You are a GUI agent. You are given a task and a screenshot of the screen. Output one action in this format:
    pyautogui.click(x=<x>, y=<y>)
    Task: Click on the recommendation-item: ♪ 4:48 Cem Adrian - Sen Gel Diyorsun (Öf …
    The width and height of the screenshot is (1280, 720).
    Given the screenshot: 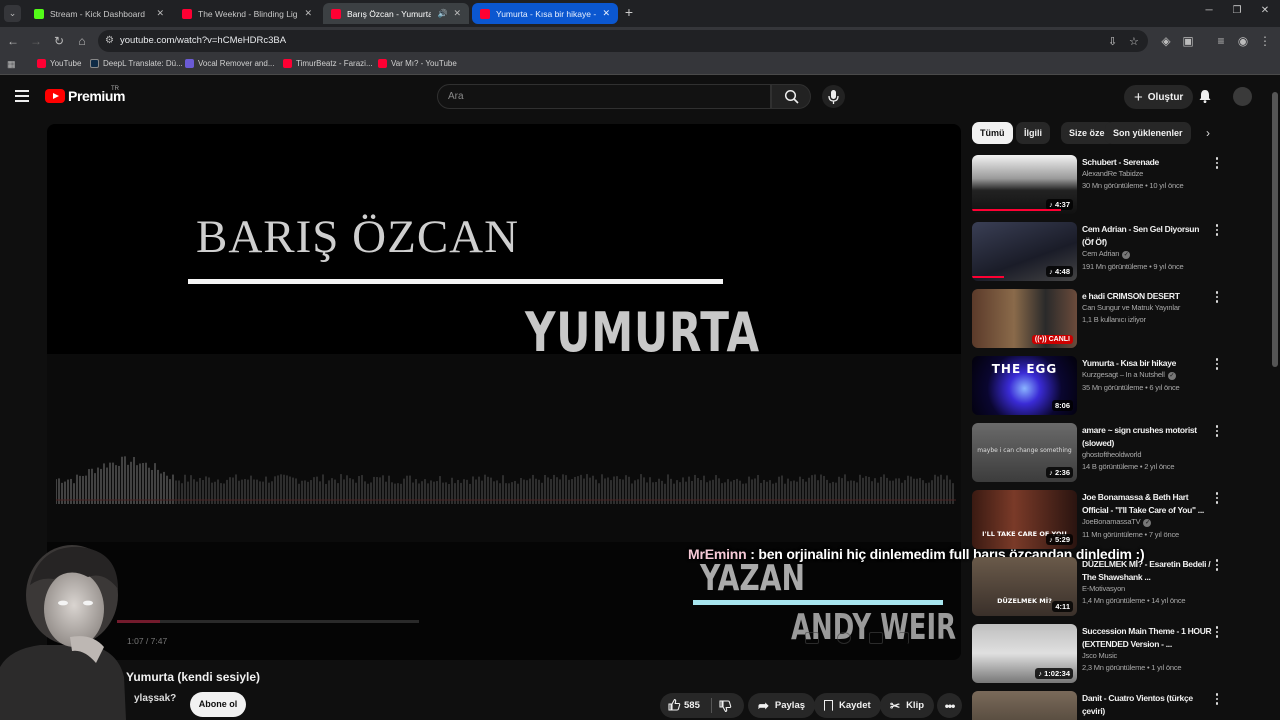 What is the action you would take?
    pyautogui.click(x=1102, y=253)
    